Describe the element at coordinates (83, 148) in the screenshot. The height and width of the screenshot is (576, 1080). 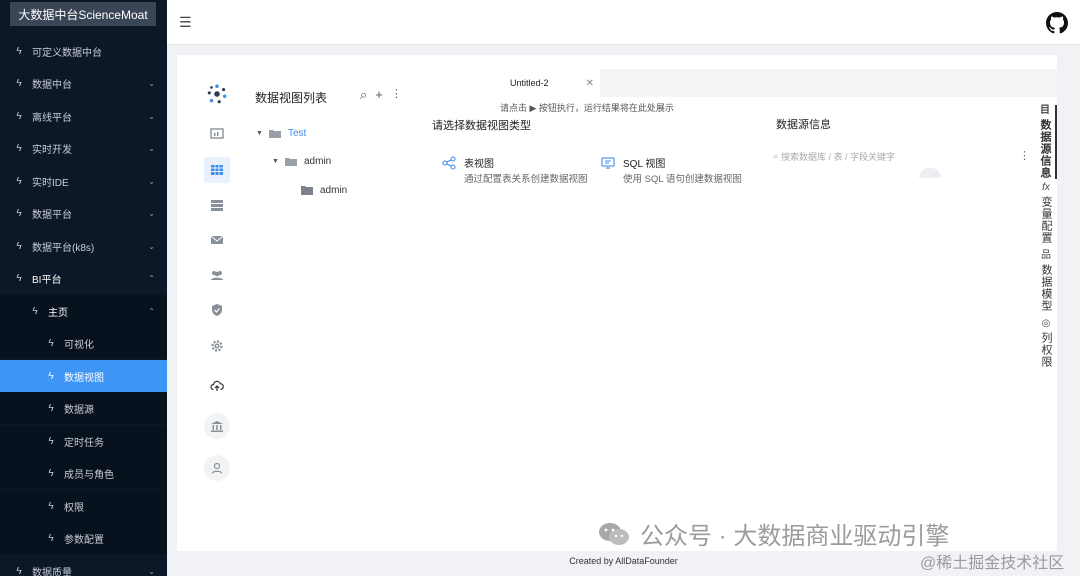
I see `sidebar-item-realtime-dev: ϟ 实时开发 ⌄` at that location.